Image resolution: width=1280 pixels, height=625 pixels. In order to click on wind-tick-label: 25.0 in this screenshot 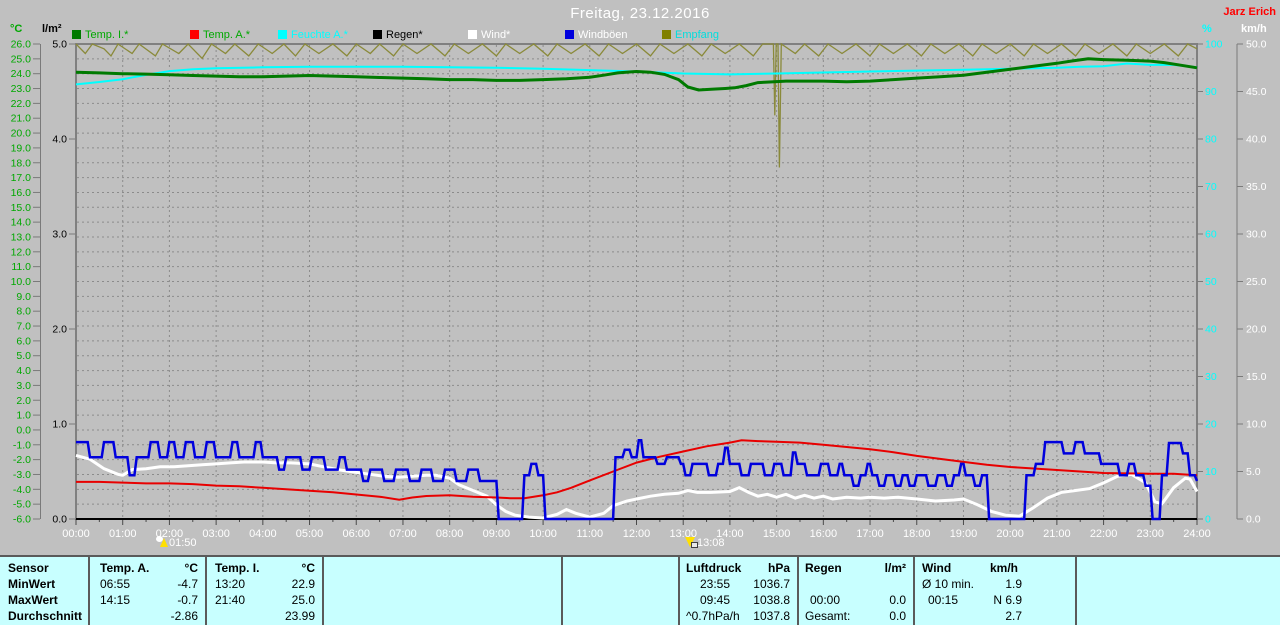, I will do `click(1256, 282)`.